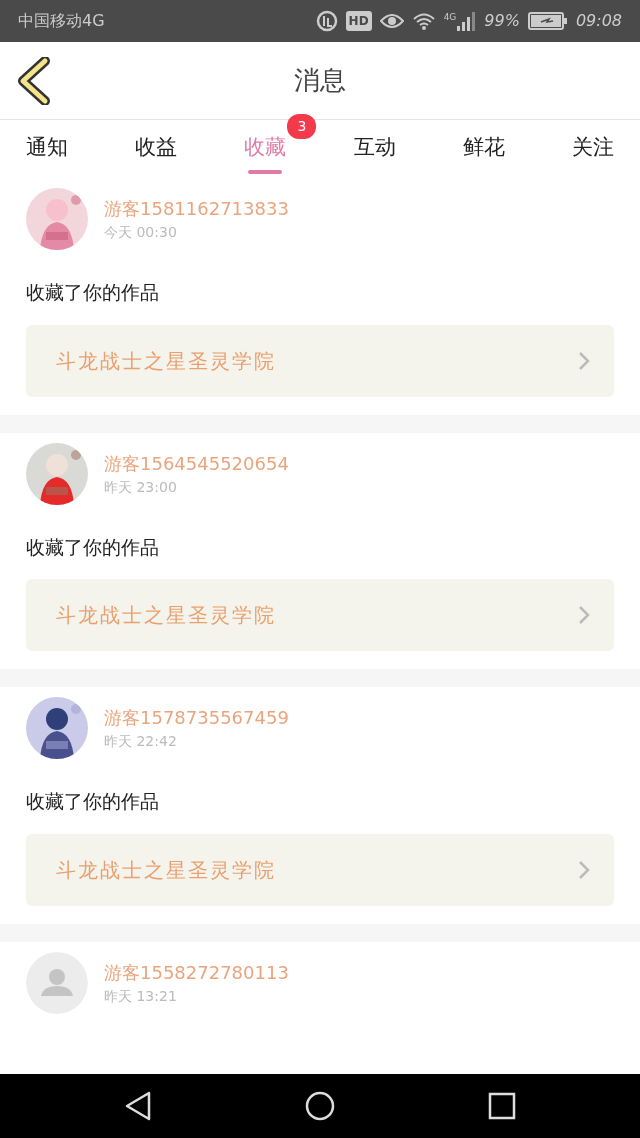 This screenshot has height=1138, width=640. Describe the element at coordinates (141, 487) in the screenshot. I see `timestamp: 昨天 23:00` at that location.